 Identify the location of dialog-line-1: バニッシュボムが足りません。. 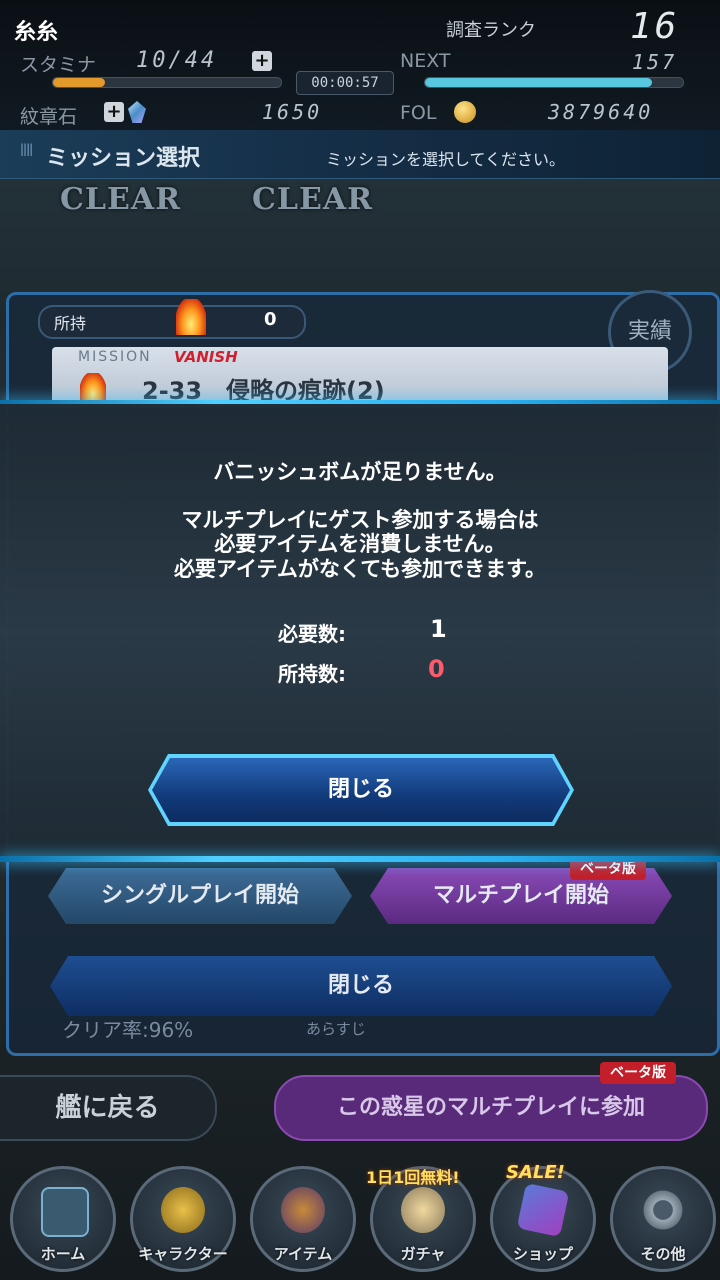
(360, 472).